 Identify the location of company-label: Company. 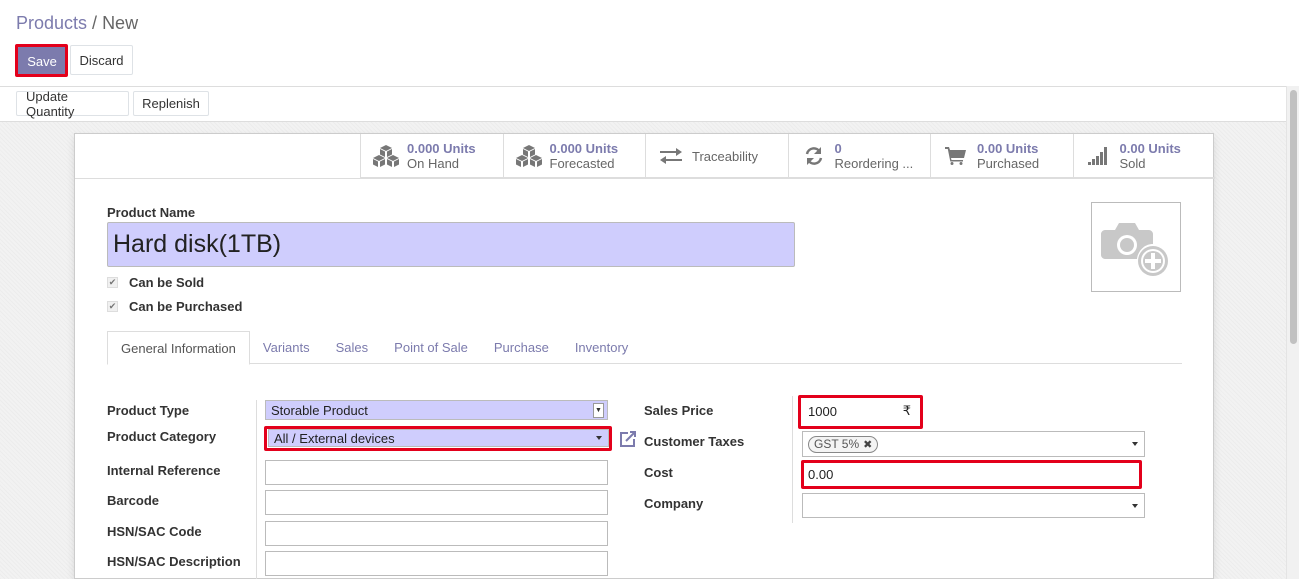
(674, 503).